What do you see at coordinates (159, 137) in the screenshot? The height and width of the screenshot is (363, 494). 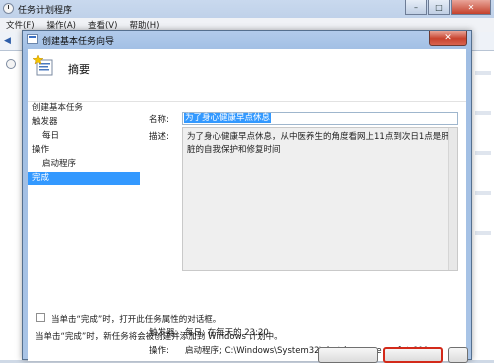 I see `description-label: 描述:` at bounding box center [159, 137].